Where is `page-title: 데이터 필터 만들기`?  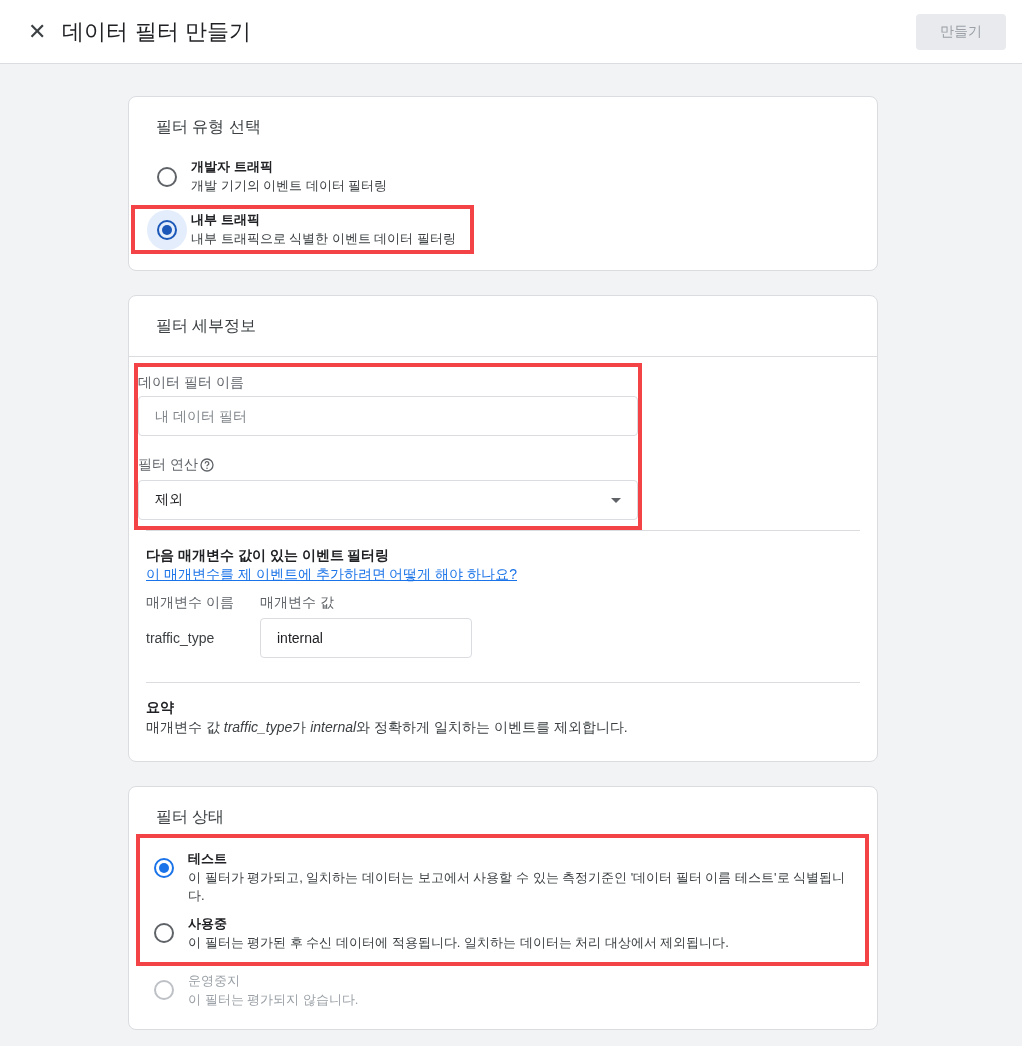
page-title: 데이터 필터 만들기 is located at coordinates (157, 31).